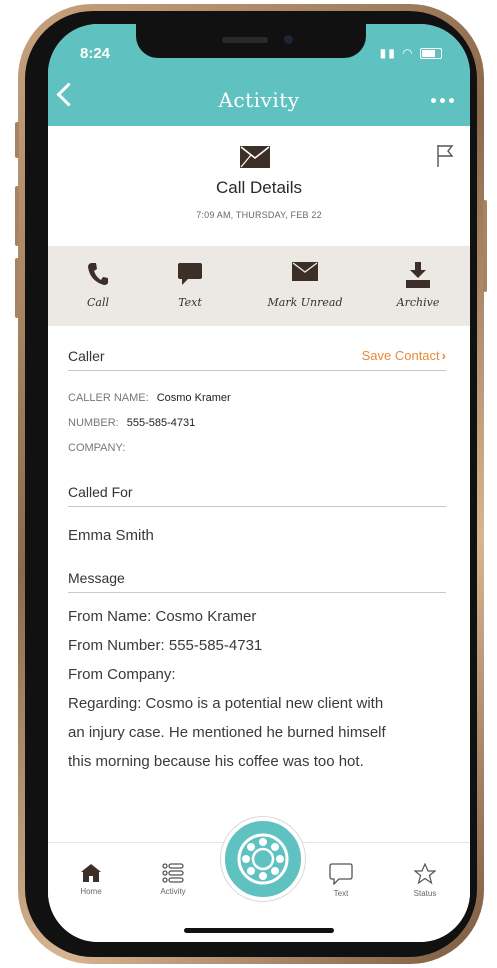  I want to click on call-action-button: Call, so click(98, 286).